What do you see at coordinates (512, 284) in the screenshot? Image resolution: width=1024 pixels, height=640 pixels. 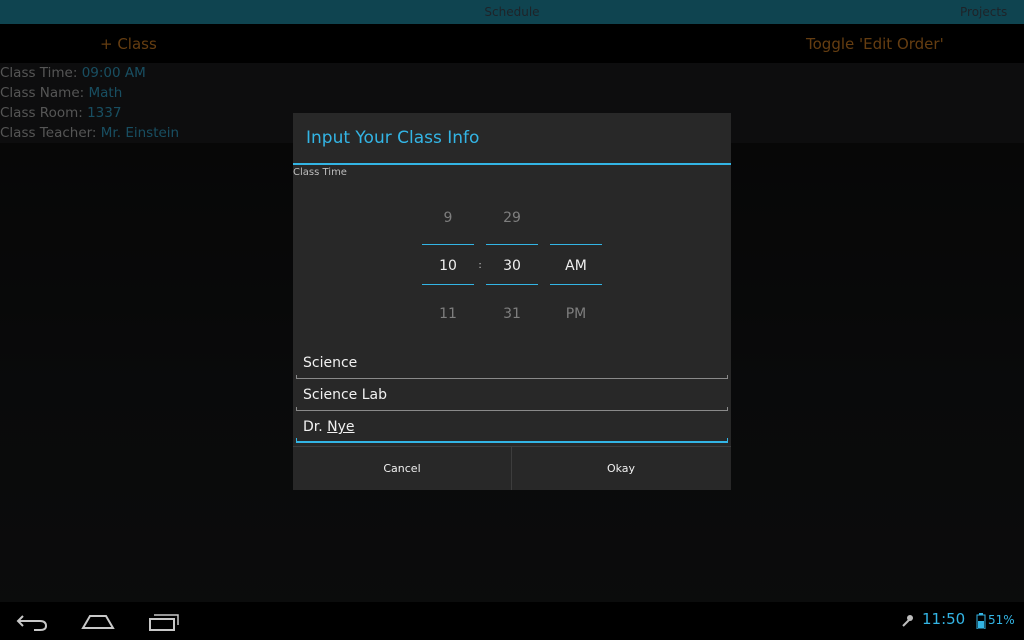 I see `minute-selection-divider-bottom` at bounding box center [512, 284].